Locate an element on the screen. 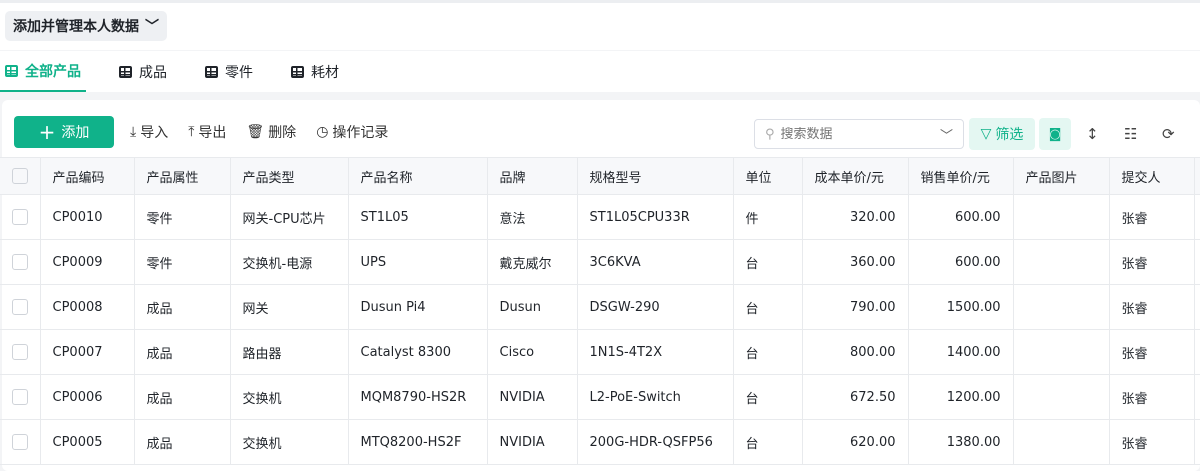 Image resolution: width=1200 pixels, height=471 pixels. table-cell: L2-PoE-Switch is located at coordinates (655, 397).